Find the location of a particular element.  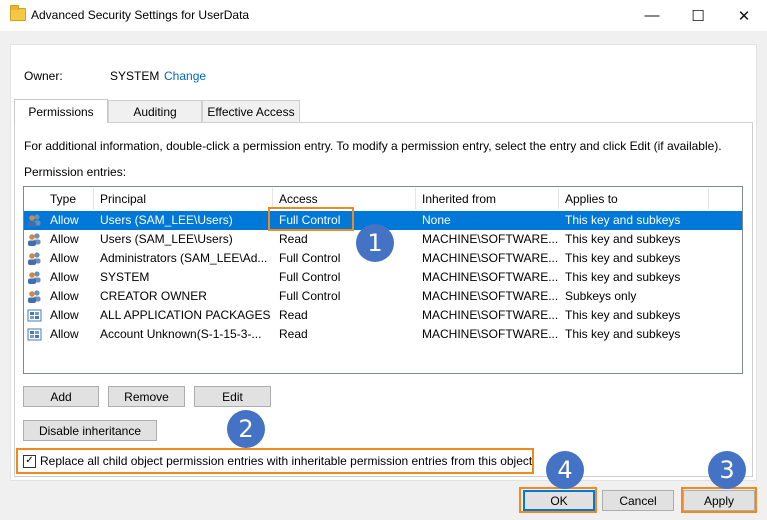

highlight-apply-button is located at coordinates (719, 500).